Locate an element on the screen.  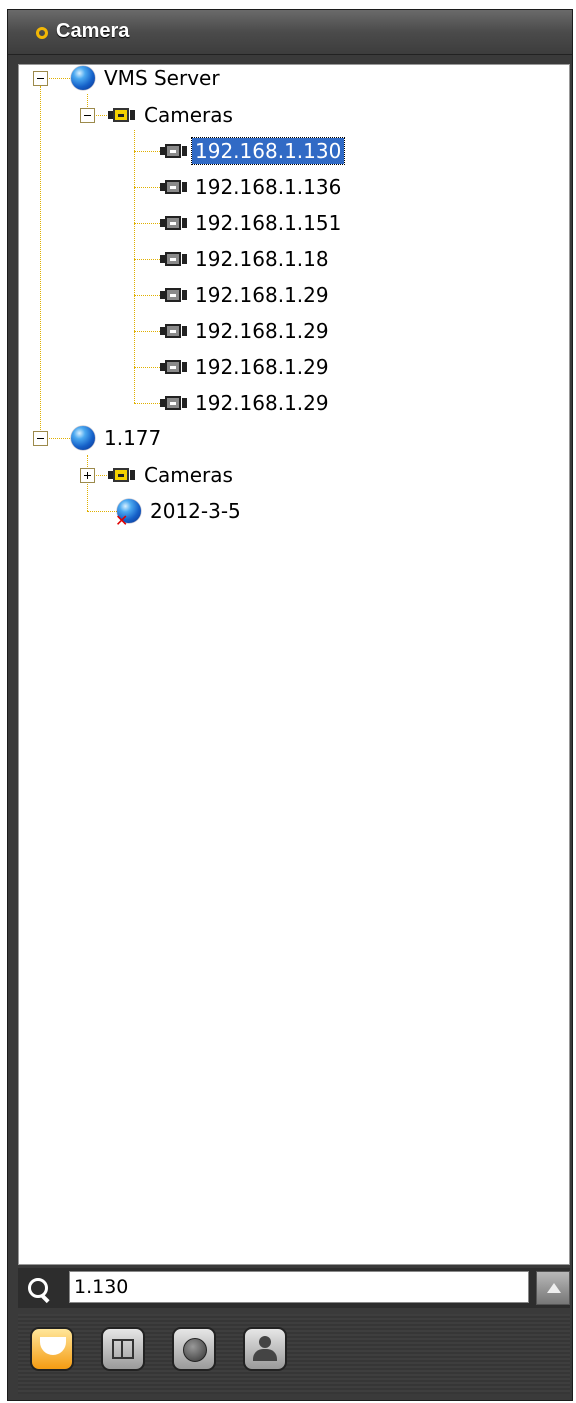
user-button is located at coordinates (265, 1349).